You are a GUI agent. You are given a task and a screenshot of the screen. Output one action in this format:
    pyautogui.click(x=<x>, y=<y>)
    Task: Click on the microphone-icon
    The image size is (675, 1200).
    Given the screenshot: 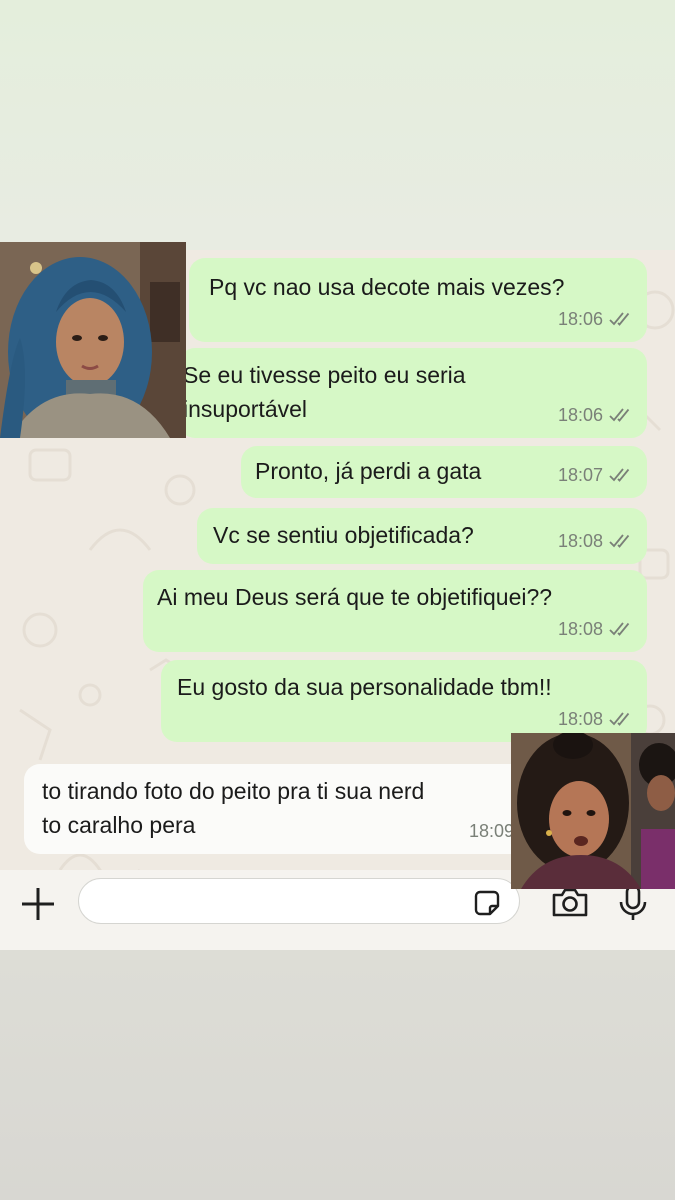 What is the action you would take?
    pyautogui.click(x=633, y=903)
    